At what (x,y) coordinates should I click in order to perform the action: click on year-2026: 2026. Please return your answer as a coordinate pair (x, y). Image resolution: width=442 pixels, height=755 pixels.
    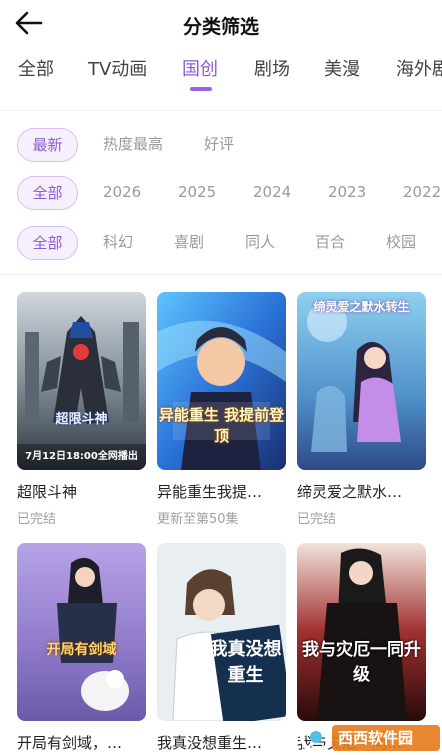
    Looking at the image, I should click on (122, 193).